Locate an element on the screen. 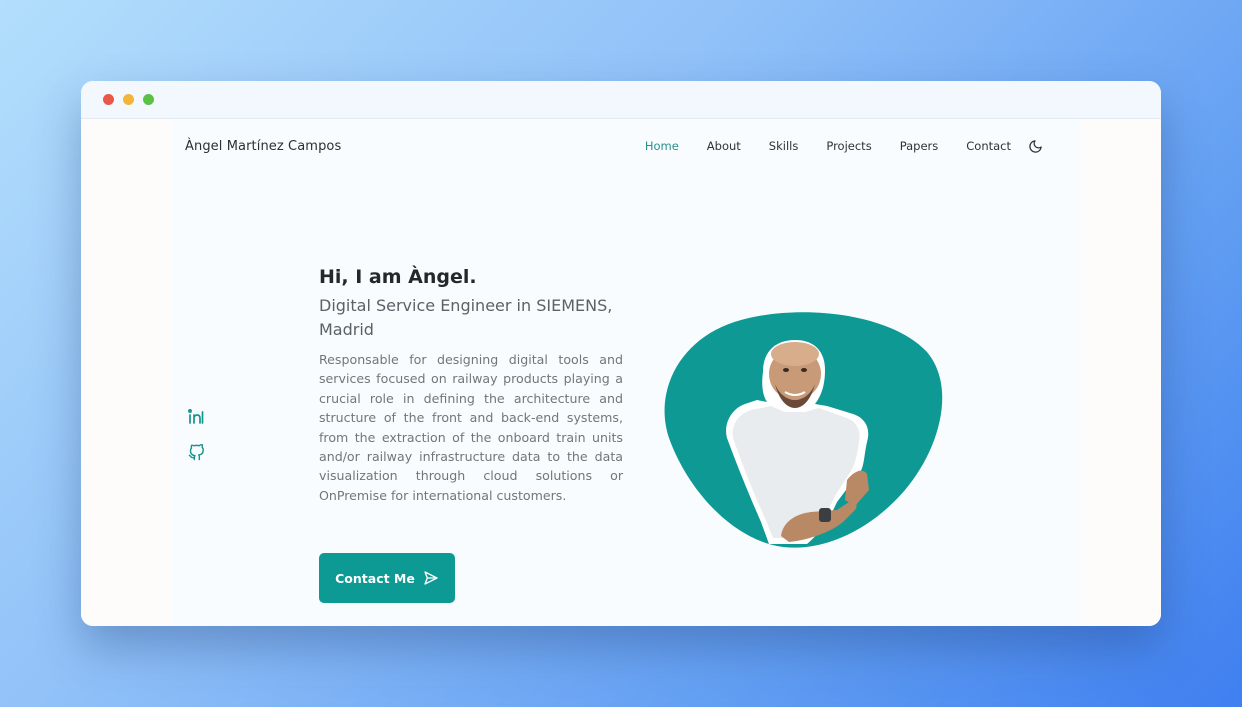 The width and height of the screenshot is (1242, 707). nav-papers: Papers is located at coordinates (919, 146).